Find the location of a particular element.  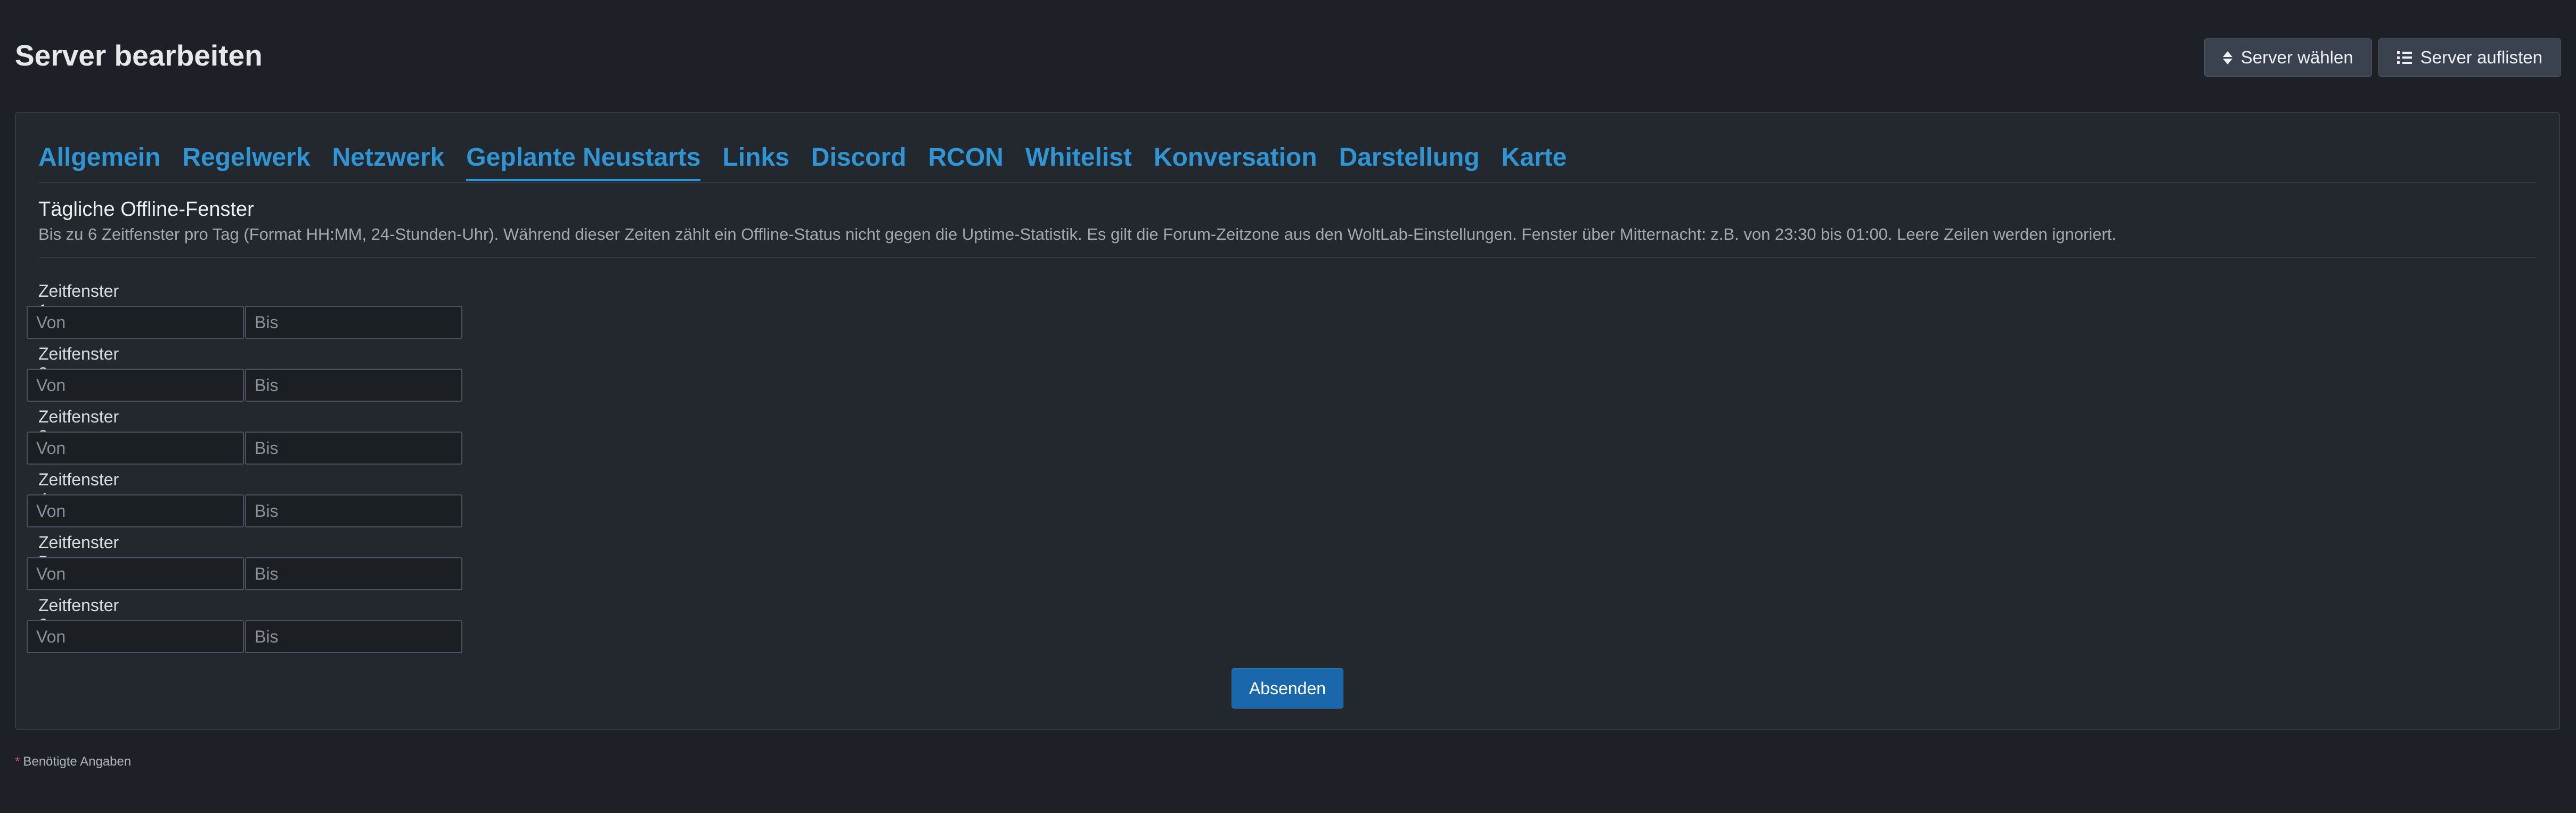

time-window-3-from-input is located at coordinates (135, 448).